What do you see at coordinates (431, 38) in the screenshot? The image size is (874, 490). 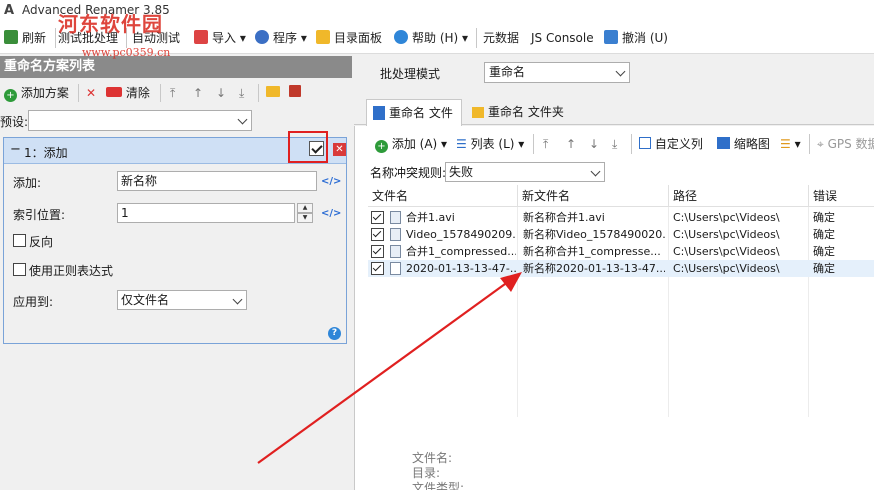 I see `help-button: 帮助 (H) ▾` at bounding box center [431, 38].